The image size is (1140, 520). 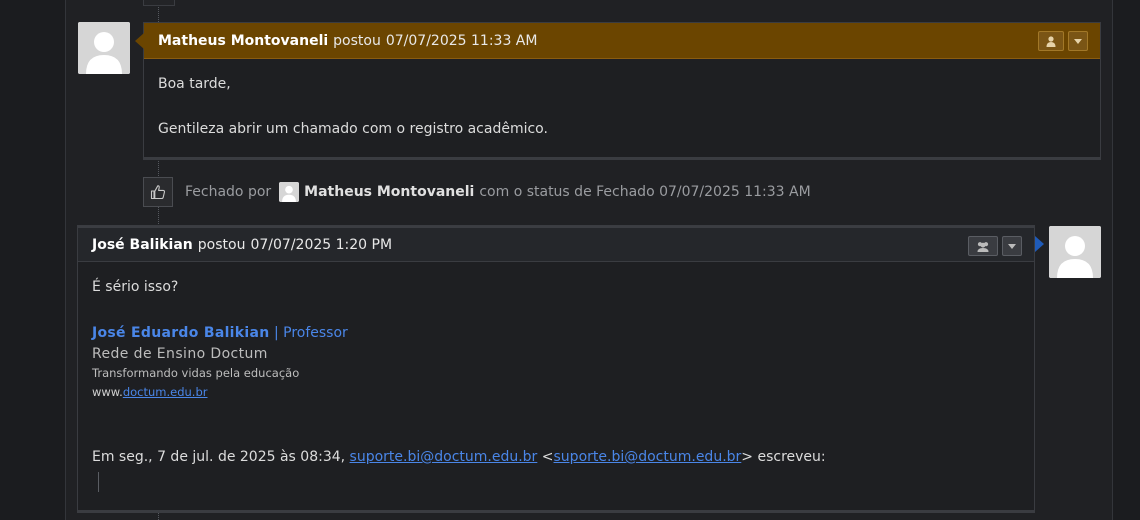 What do you see at coordinates (135, 287) in the screenshot?
I see `entry-body-line: É sério isso?` at bounding box center [135, 287].